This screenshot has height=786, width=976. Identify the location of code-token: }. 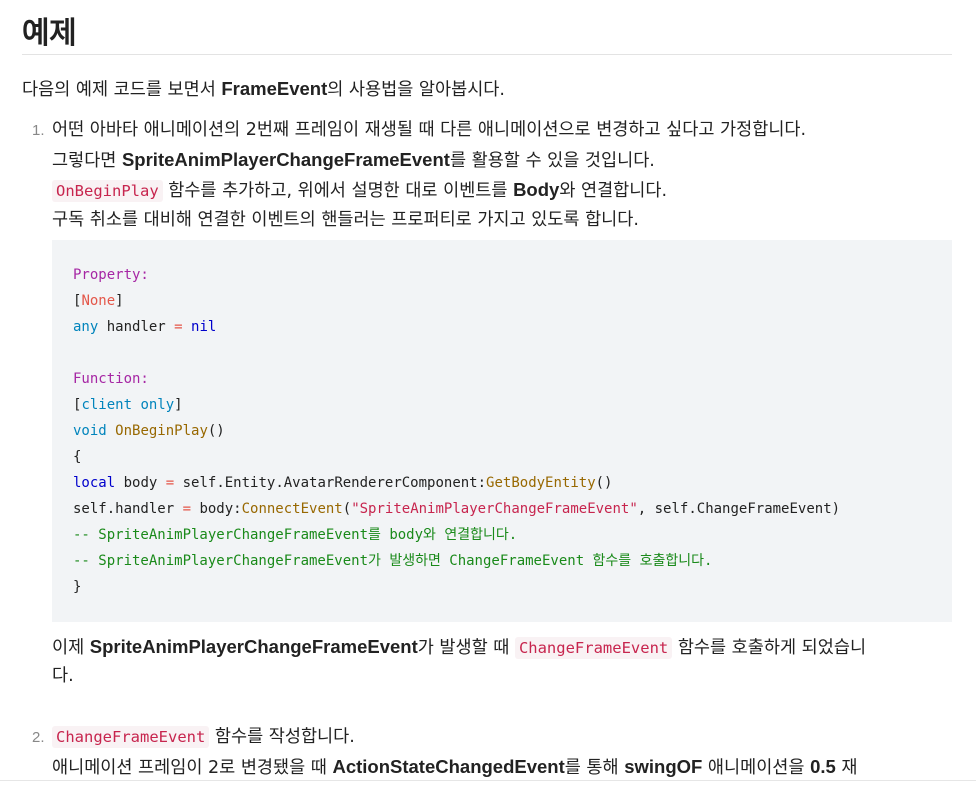
(77, 587).